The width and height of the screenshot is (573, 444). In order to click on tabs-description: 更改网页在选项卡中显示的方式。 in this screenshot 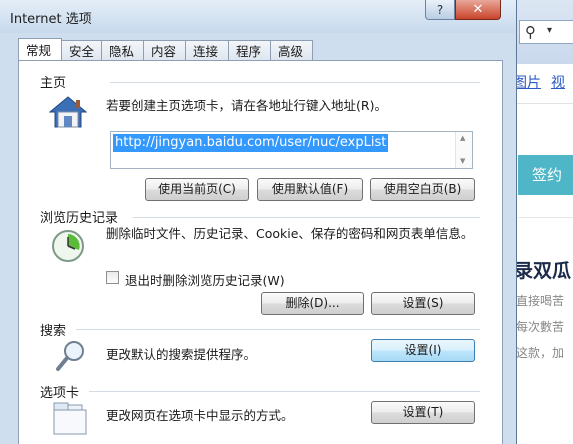, I will do `click(200, 415)`.